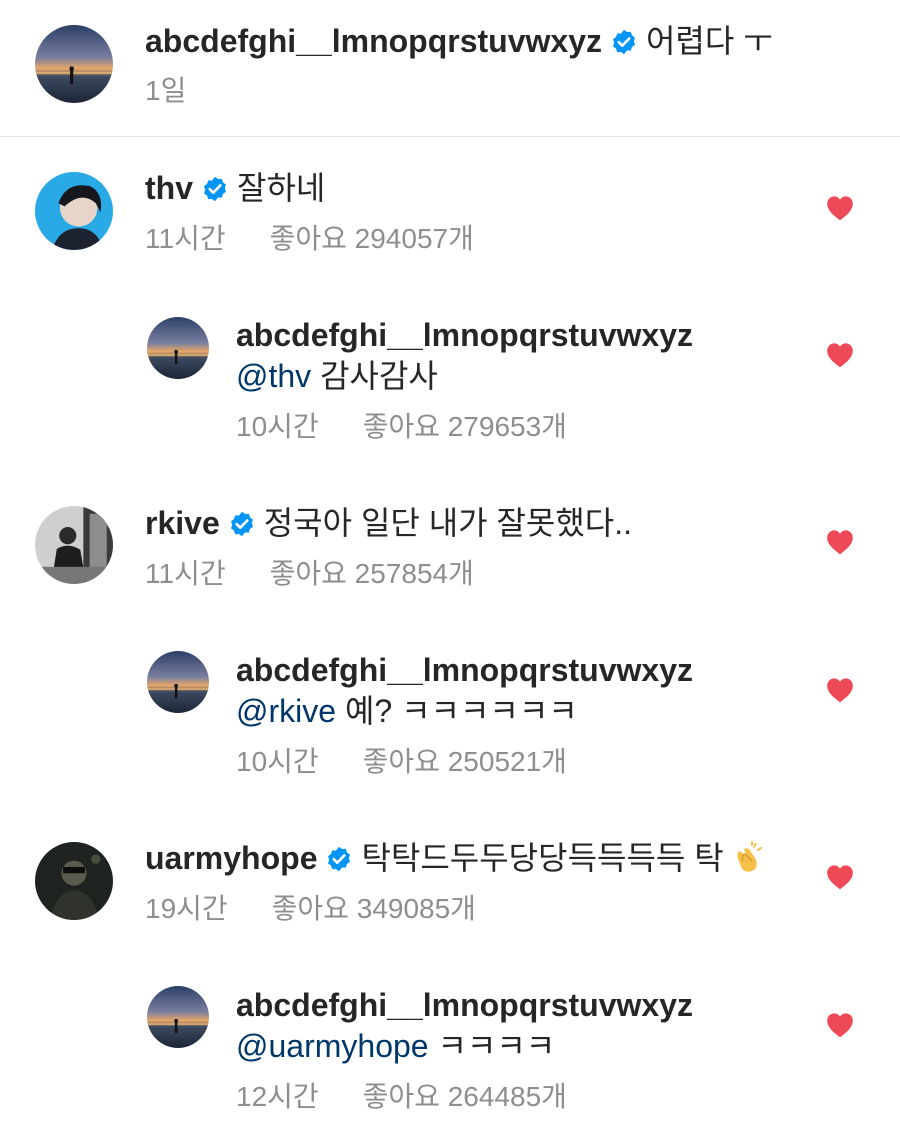 This screenshot has height=1124, width=900. I want to click on reply-like-count: 좋아요 250521개, so click(465, 761).